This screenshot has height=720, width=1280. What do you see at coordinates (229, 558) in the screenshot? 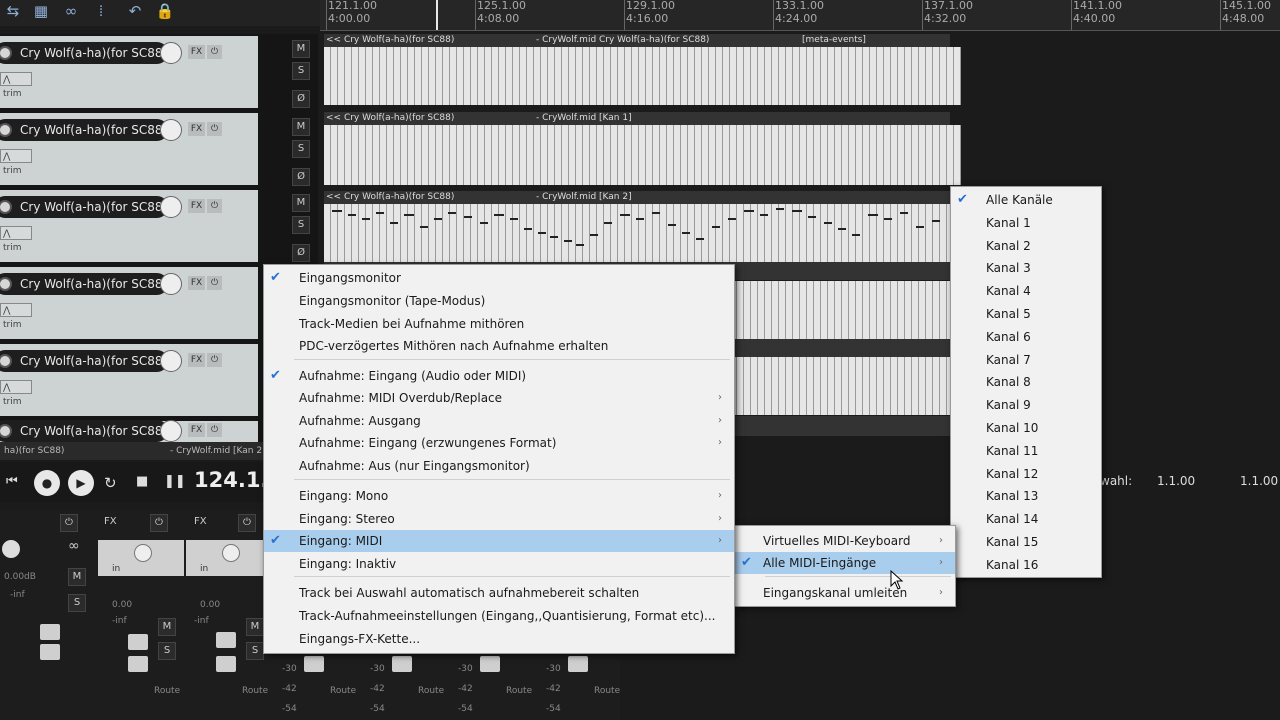
I see `mixer-strip-2: in` at bounding box center [229, 558].